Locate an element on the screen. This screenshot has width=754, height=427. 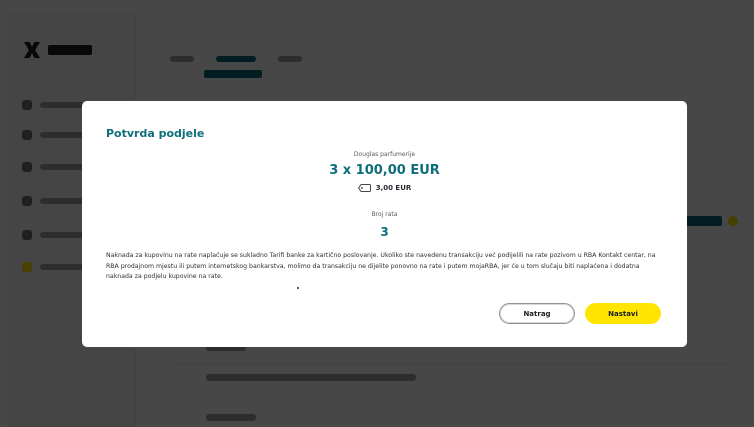
fee-row: 3,00 EUR is located at coordinates (384, 188).